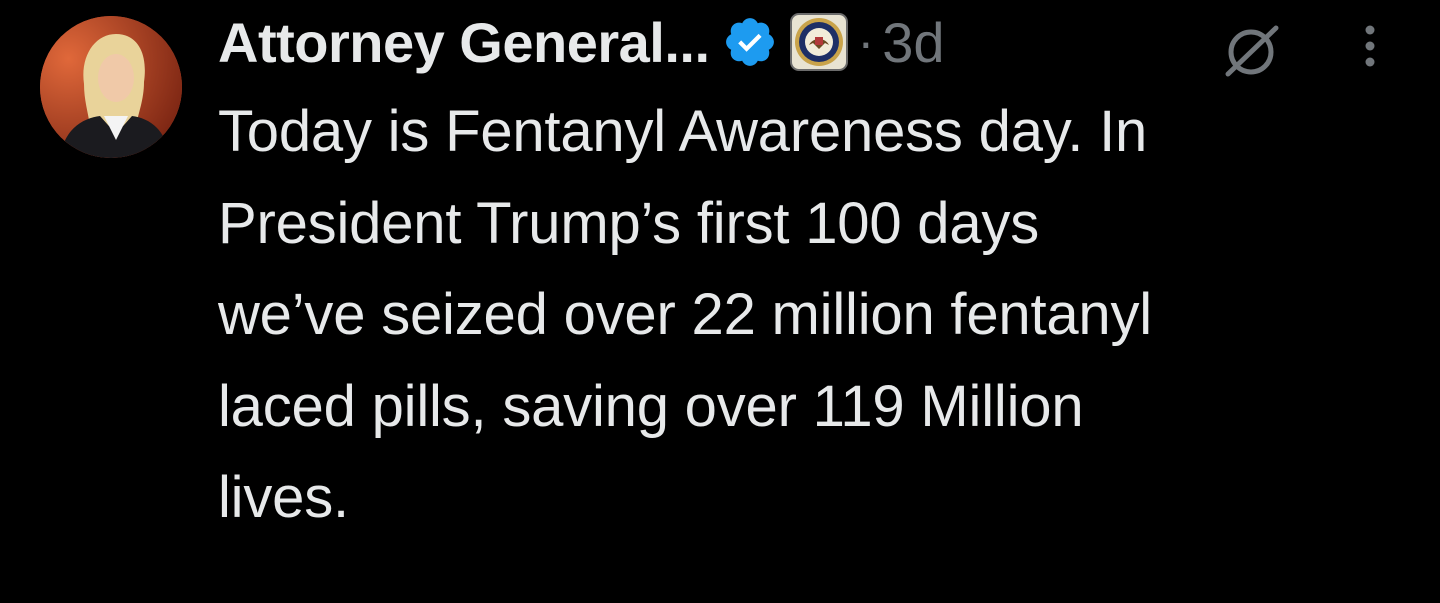 The width and height of the screenshot is (1440, 603). I want to click on verified-badge-icon, so click(750, 42).